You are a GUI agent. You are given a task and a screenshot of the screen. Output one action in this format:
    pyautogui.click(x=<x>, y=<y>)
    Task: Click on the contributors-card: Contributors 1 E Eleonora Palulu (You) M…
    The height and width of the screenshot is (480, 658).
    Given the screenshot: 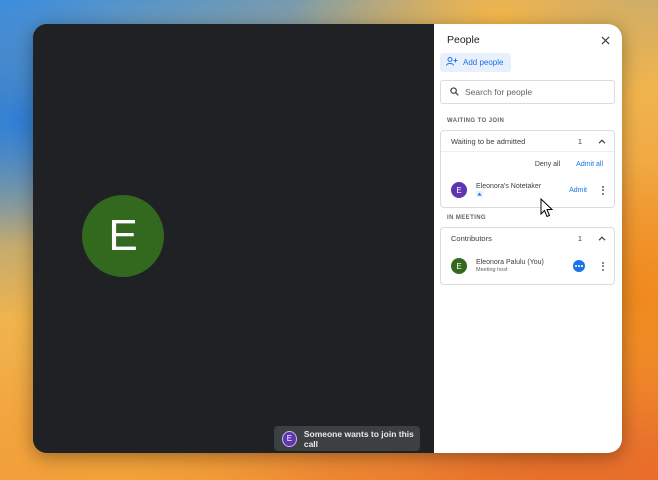 What is the action you would take?
    pyautogui.click(x=527, y=256)
    